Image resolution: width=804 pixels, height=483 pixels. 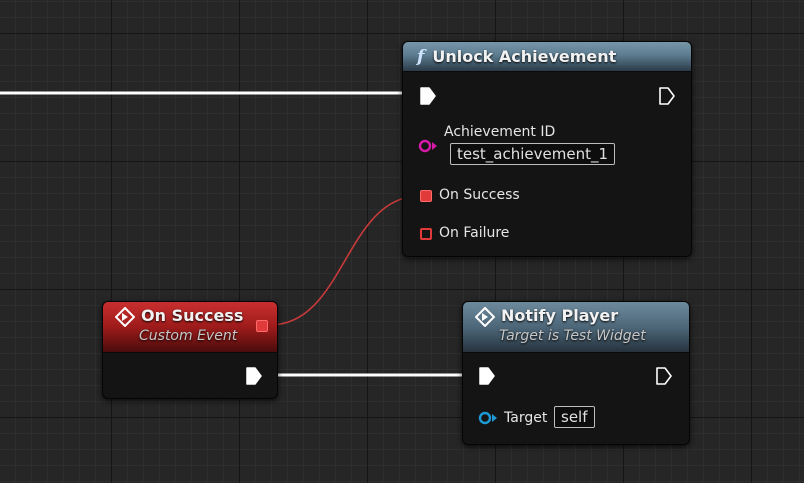 I want to click on on-failure-label: On Failure, so click(x=474, y=233).